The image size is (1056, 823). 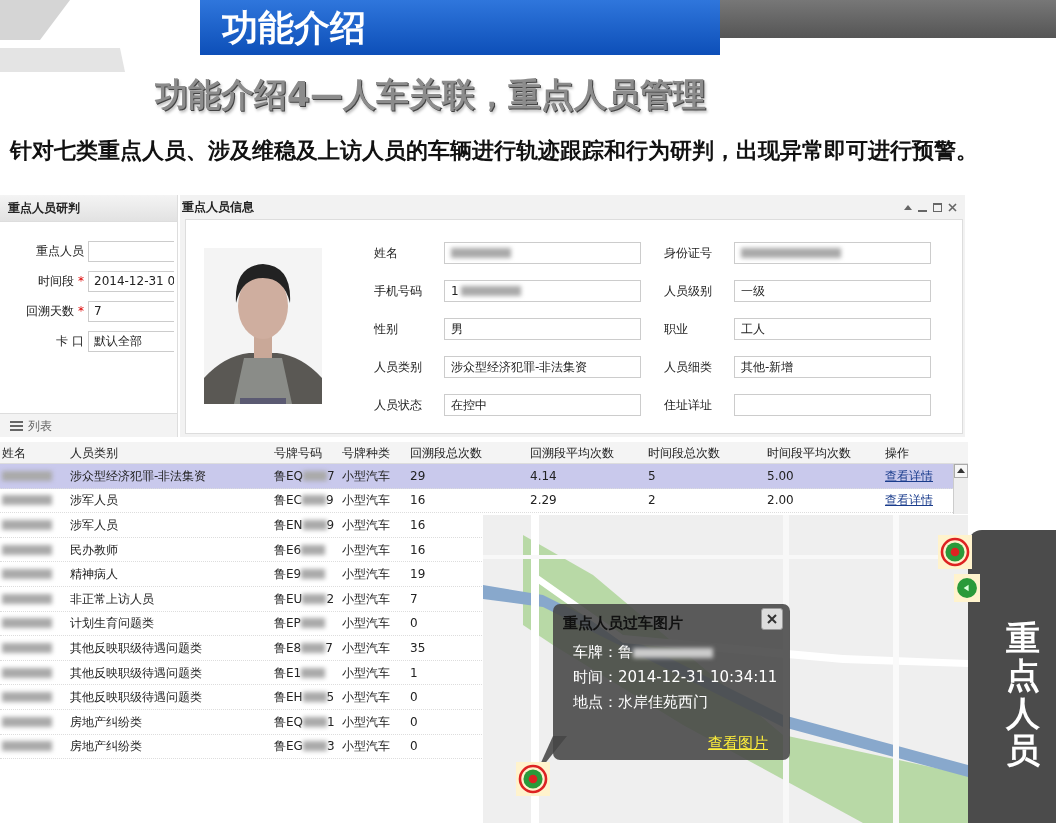 What do you see at coordinates (398, 291) in the screenshot?
I see `field-label: 手机号码` at bounding box center [398, 291].